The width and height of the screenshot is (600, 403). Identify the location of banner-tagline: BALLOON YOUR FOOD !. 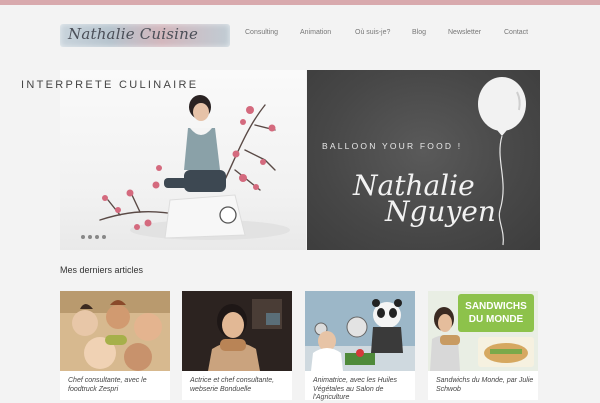
(392, 146).